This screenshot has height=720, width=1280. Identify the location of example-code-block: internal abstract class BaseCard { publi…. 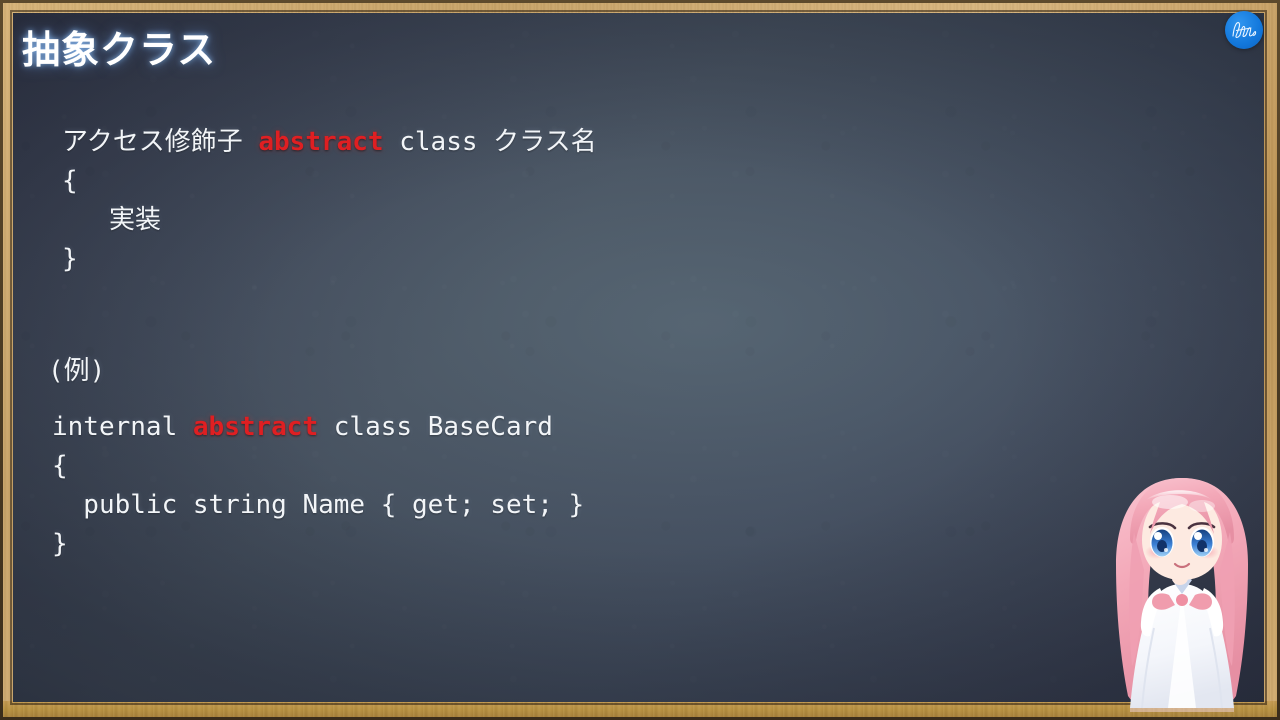
(318, 486).